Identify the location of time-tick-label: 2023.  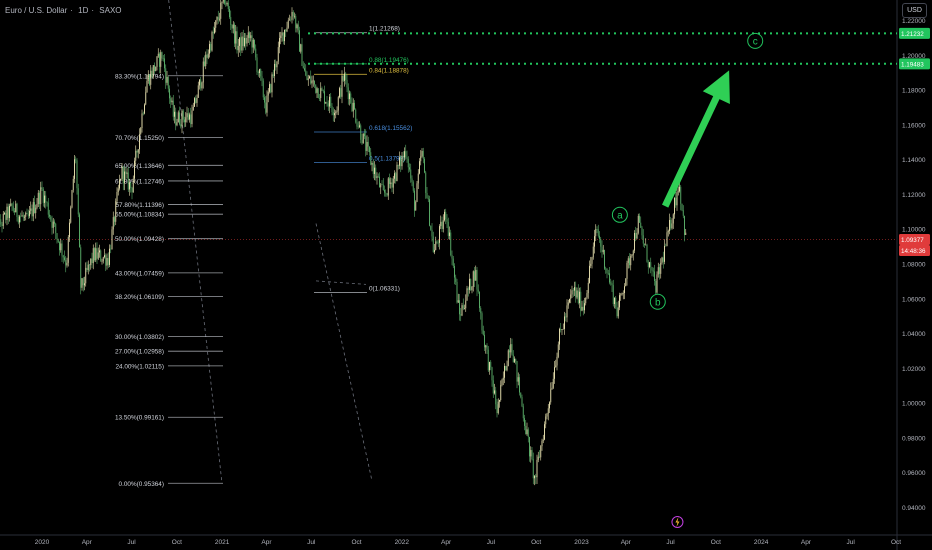
(581, 542).